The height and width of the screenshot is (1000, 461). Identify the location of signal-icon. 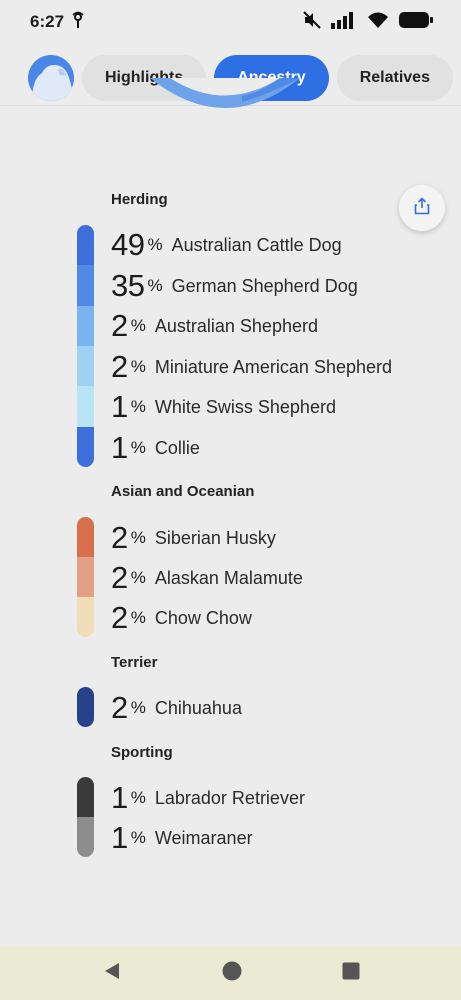
(344, 22).